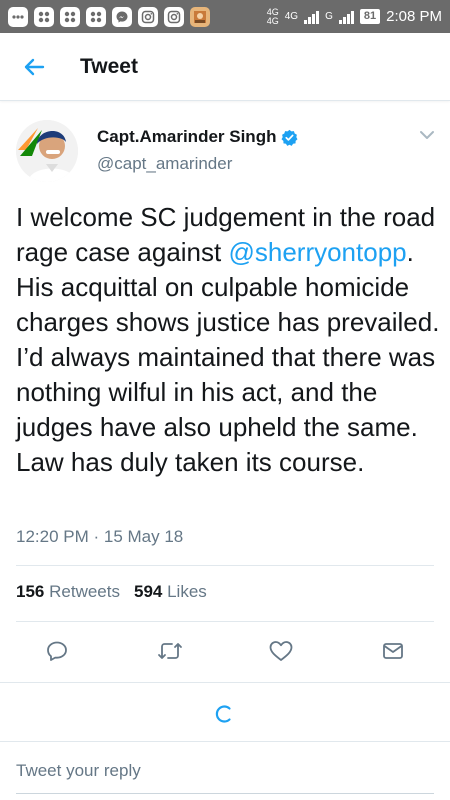  I want to click on page-title: Tweet, so click(109, 66).